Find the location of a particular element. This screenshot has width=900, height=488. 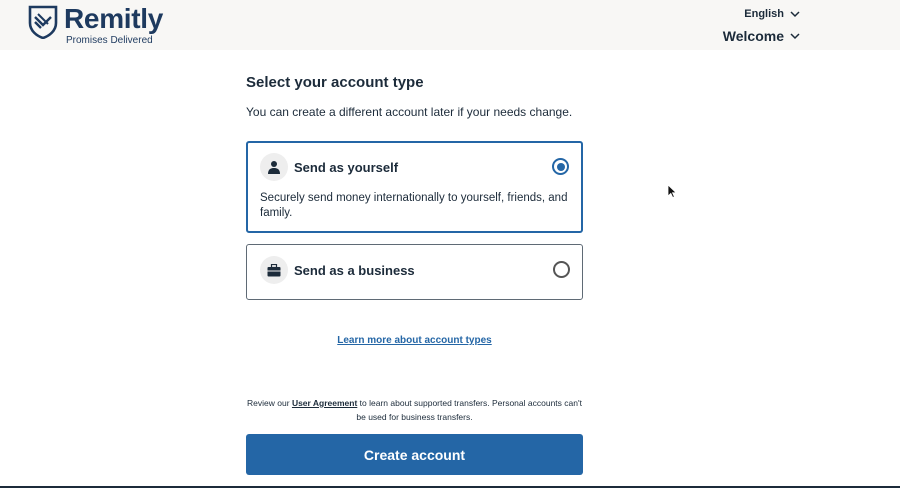

briefcase-icon is located at coordinates (274, 270).